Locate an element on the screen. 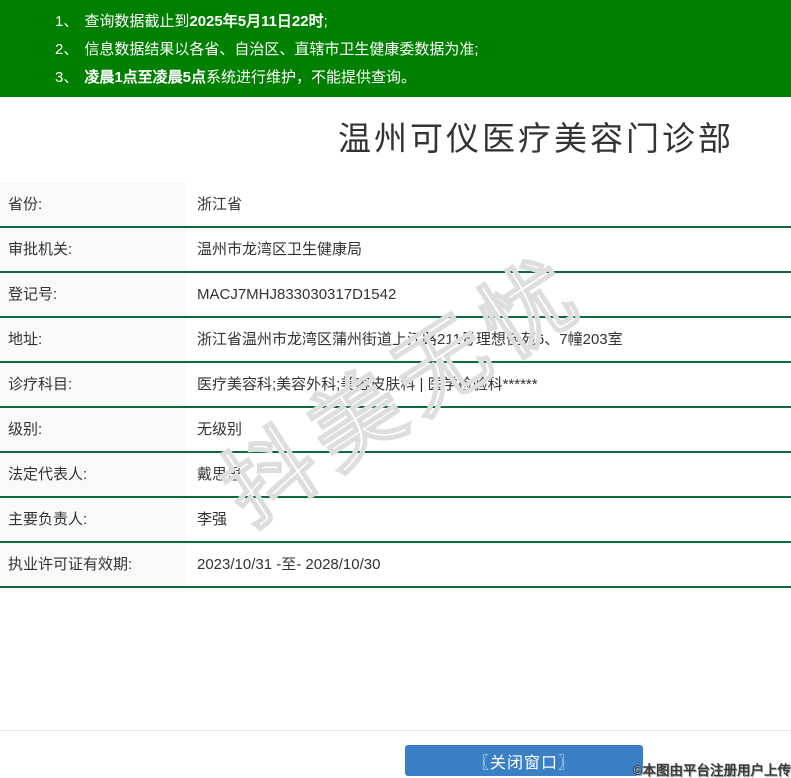 Image resolution: width=791 pixels, height=778 pixels. notice-text-bold: 凌晨1点至凌晨5点 is located at coordinates (145, 77).